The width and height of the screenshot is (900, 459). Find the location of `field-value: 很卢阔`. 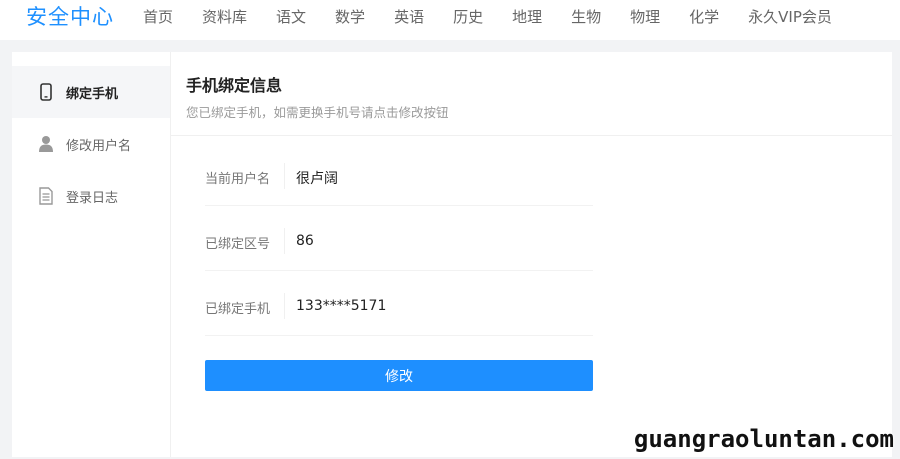

field-value: 很卢阔 is located at coordinates (317, 179).